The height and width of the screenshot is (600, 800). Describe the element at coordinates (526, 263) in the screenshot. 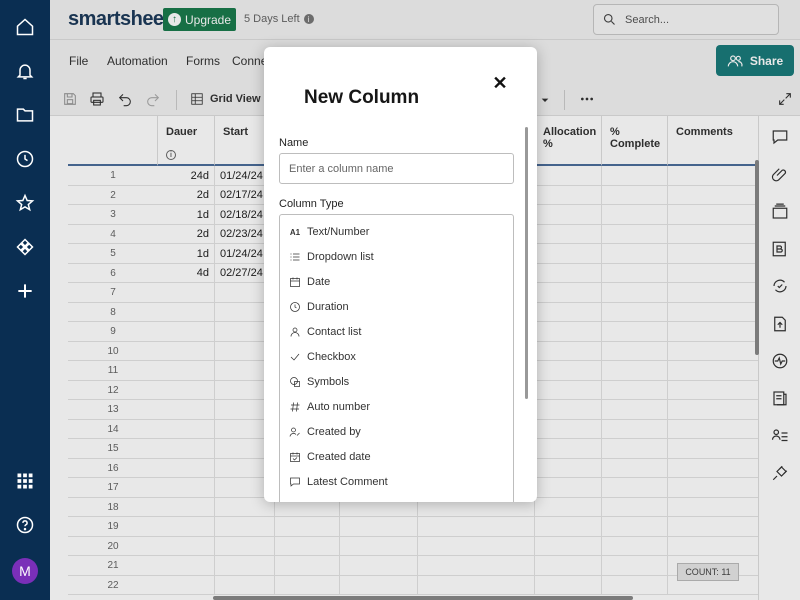

I see `dialog-scrollbar` at that location.